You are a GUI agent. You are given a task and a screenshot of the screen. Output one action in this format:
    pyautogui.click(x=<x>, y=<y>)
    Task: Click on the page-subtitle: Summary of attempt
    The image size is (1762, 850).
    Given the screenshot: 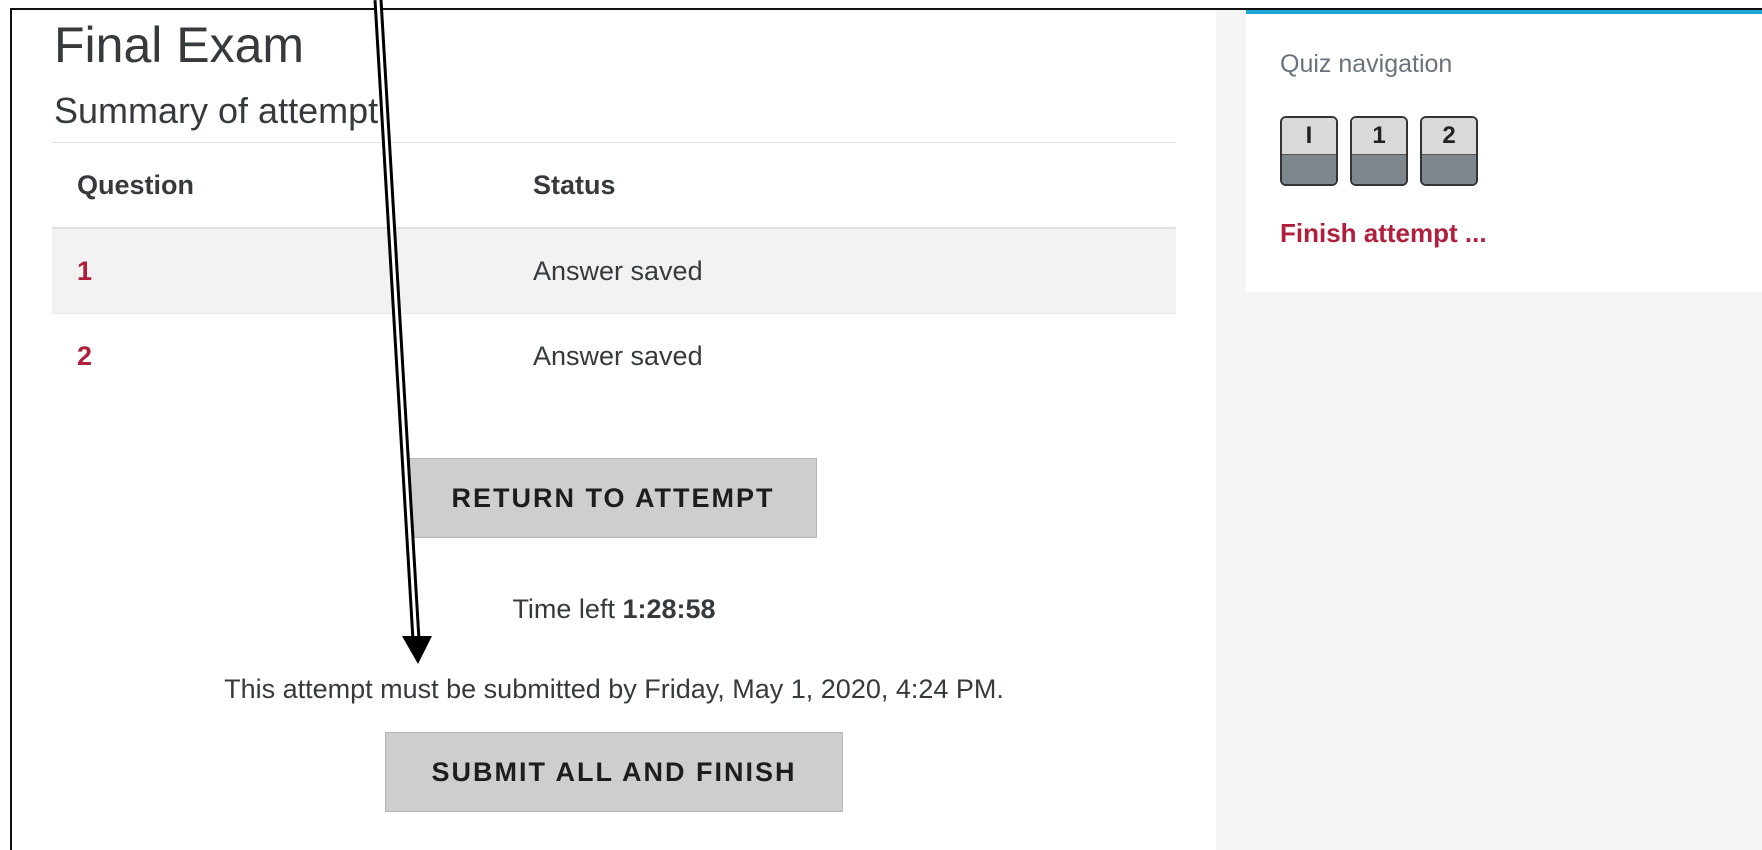 What is the action you would take?
    pyautogui.click(x=216, y=110)
    